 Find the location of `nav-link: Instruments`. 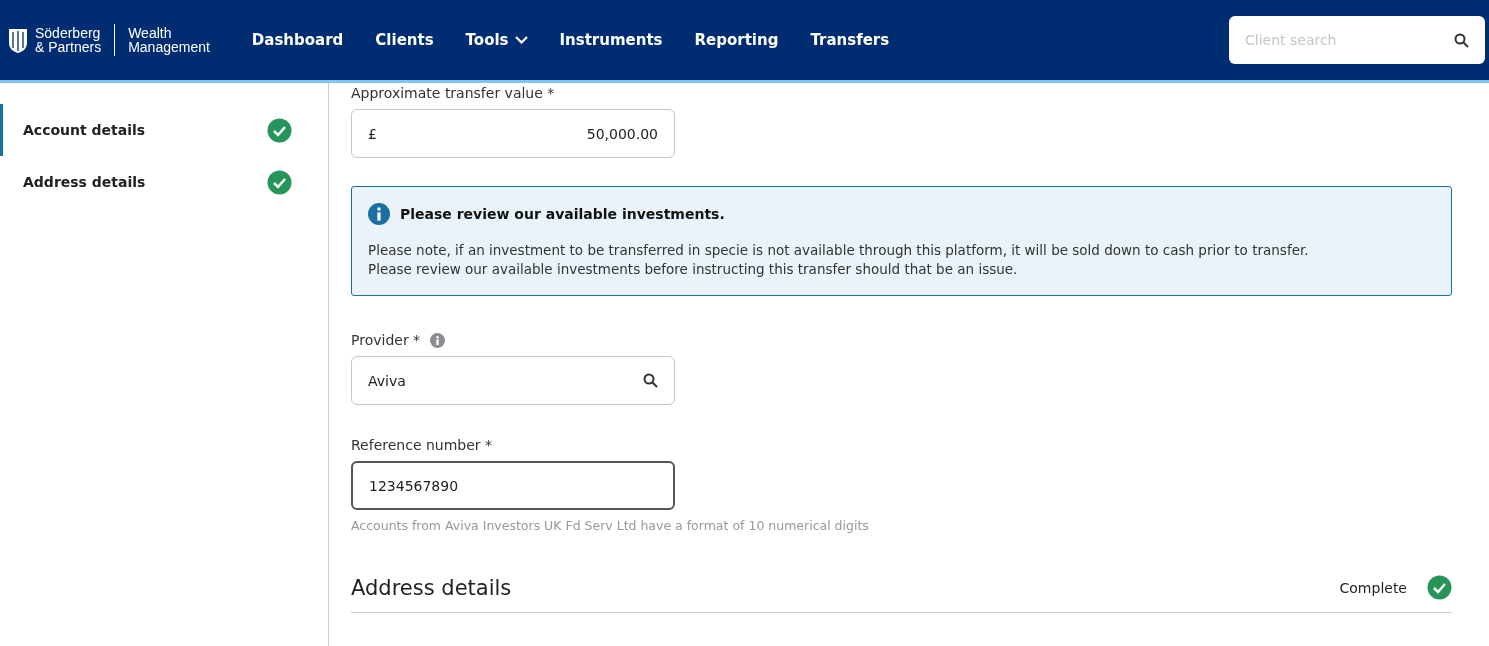

nav-link: Instruments is located at coordinates (611, 40).